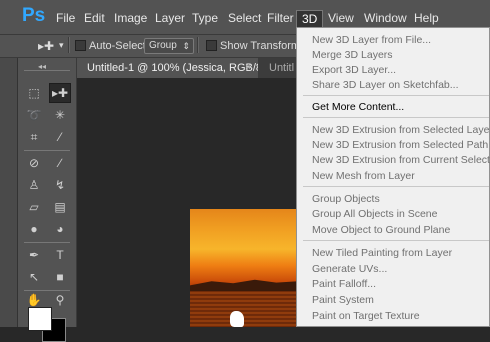 This screenshot has height=342, width=490. Describe the element at coordinates (9, 181) in the screenshot. I see `panel-collapse-strip` at that location.